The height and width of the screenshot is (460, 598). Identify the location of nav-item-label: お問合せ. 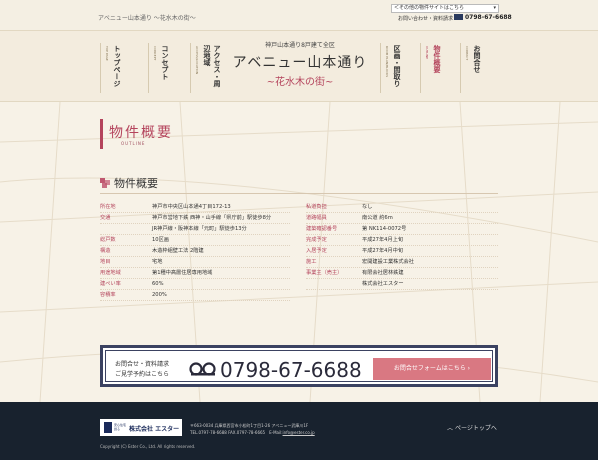
(477, 59).